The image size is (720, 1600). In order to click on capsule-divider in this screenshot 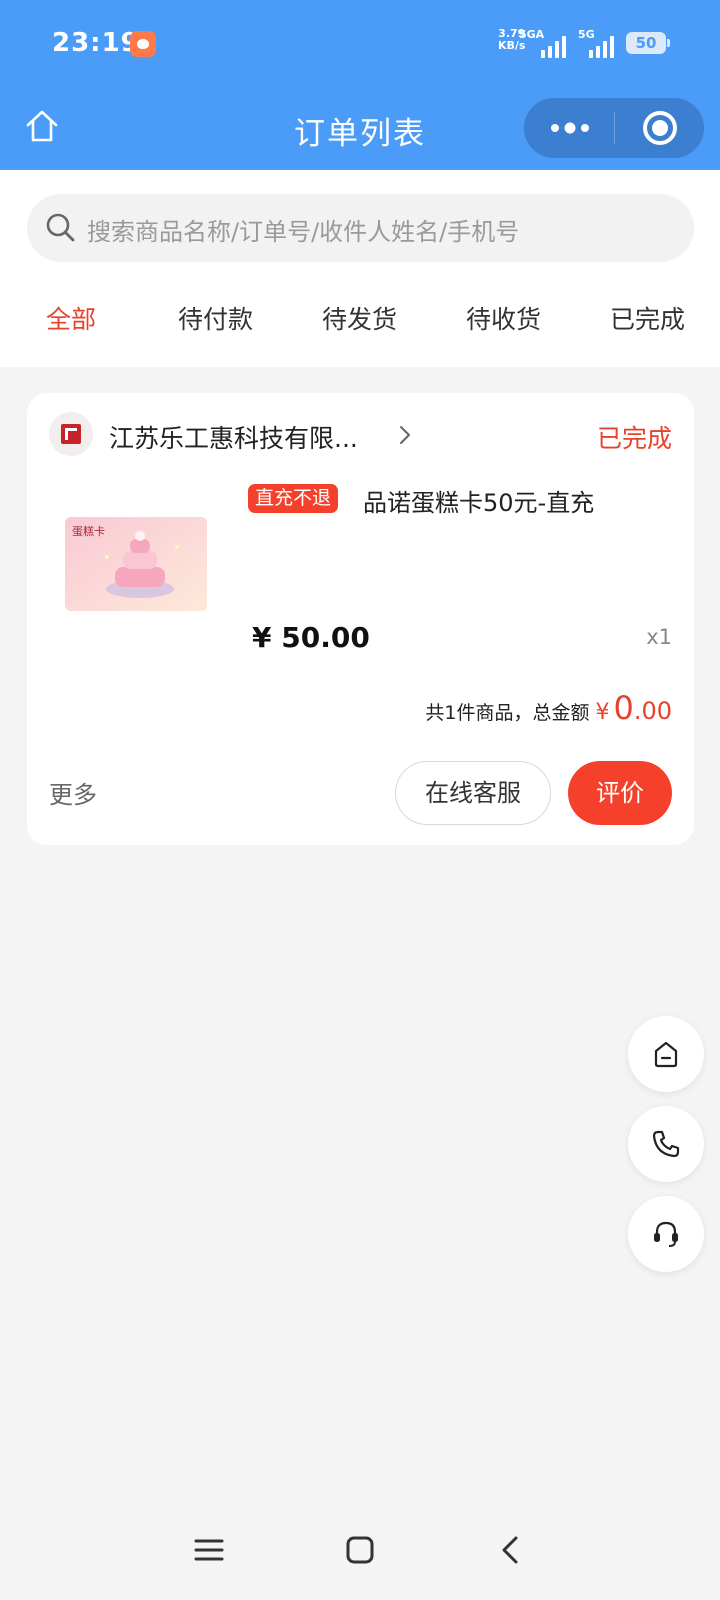, I will do `click(614, 128)`.